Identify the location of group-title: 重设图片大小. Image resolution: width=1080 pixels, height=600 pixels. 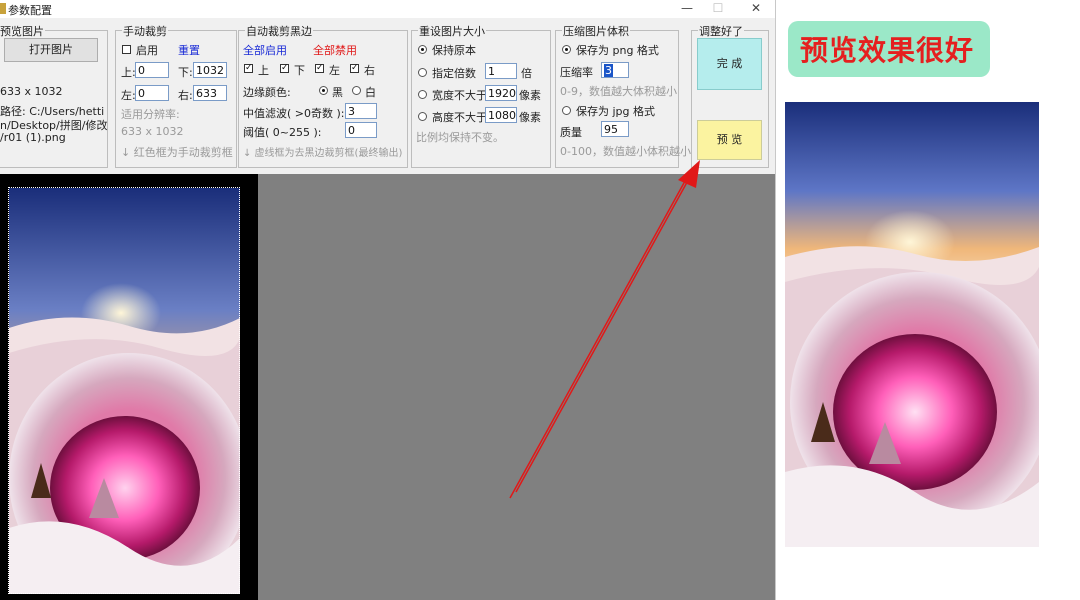
(452, 31).